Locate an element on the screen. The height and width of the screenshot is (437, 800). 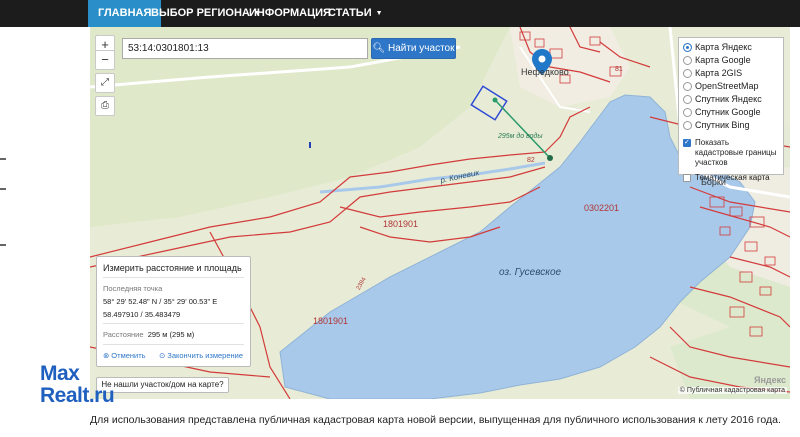
distance-row: Расстояние 295 м (295 м) is located at coordinates (148, 334).